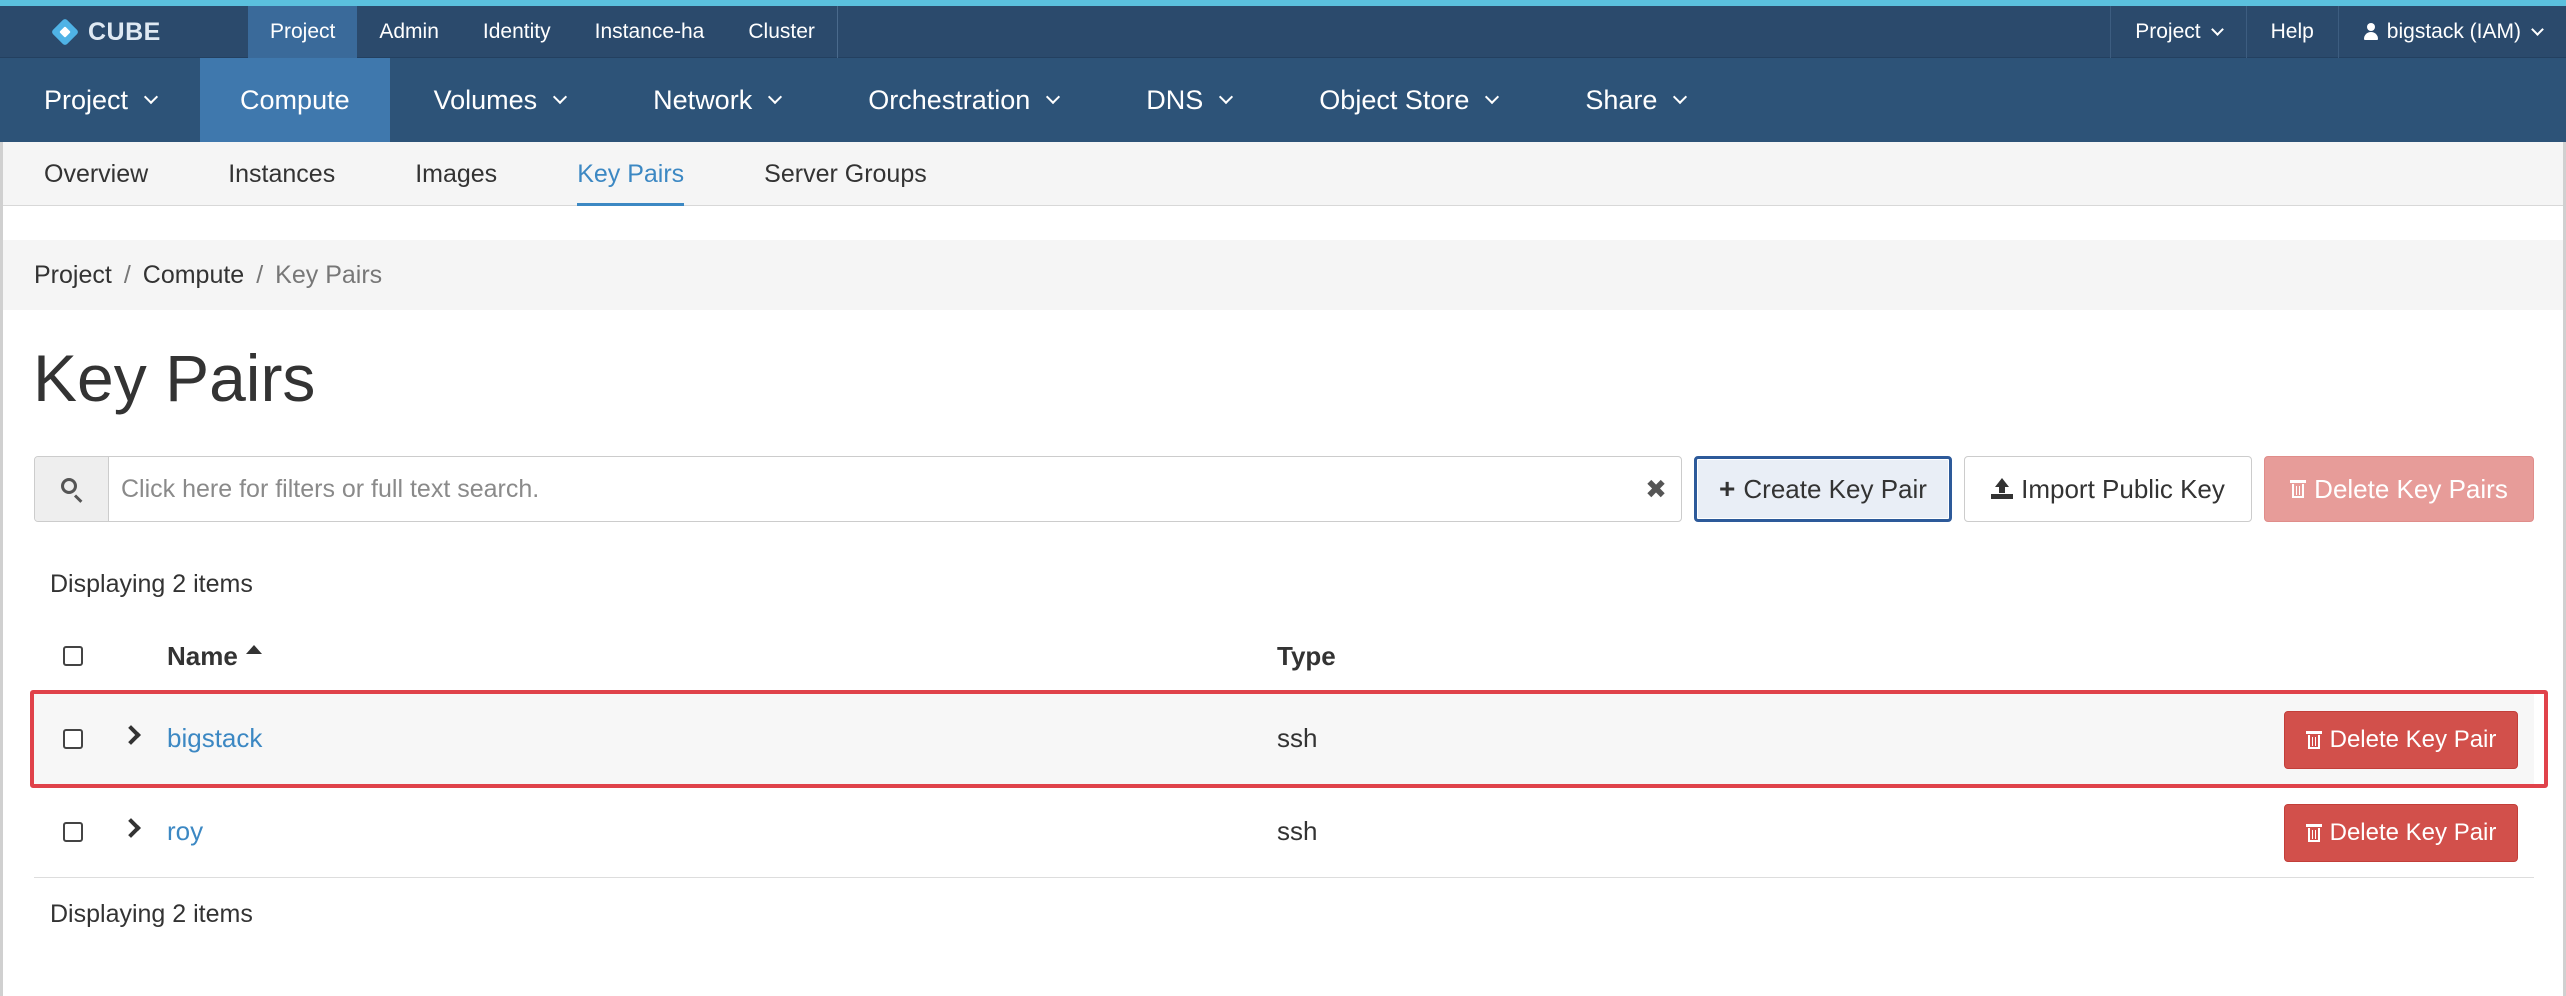 The width and height of the screenshot is (2566, 996). Describe the element at coordinates (202, 655) in the screenshot. I see `column-header-name-label: Name` at that location.